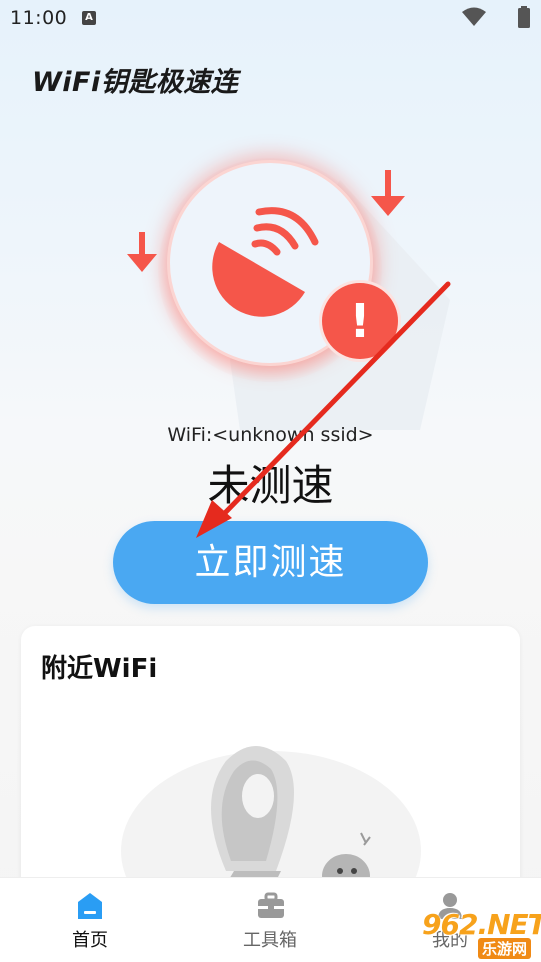 The height and width of the screenshot is (962, 541). Describe the element at coordinates (481, 924) in the screenshot. I see `watermark-brand: 962.NET` at that location.